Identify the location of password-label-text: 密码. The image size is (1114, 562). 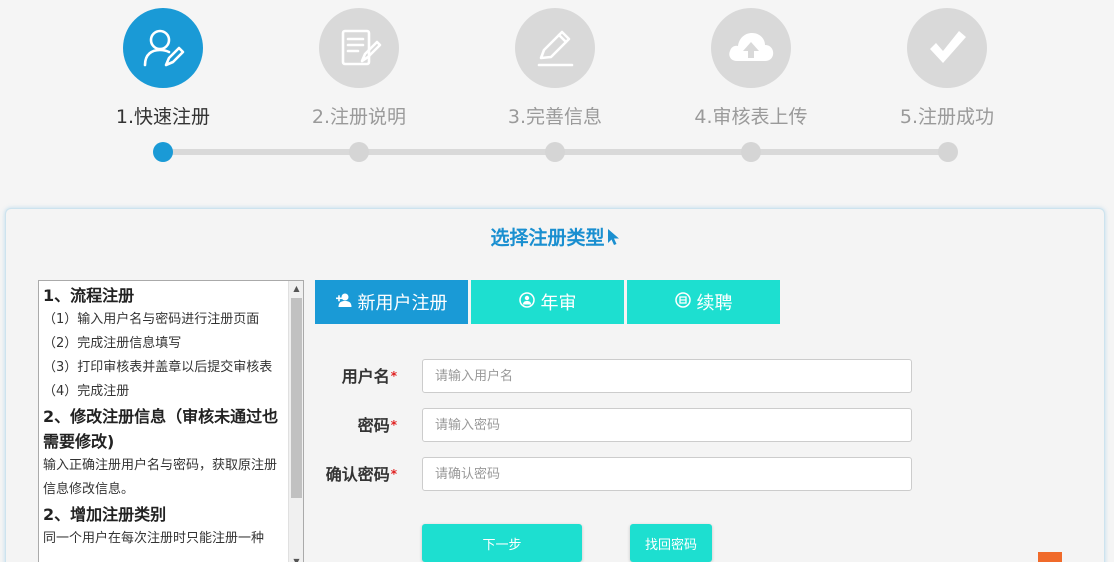
(373, 425).